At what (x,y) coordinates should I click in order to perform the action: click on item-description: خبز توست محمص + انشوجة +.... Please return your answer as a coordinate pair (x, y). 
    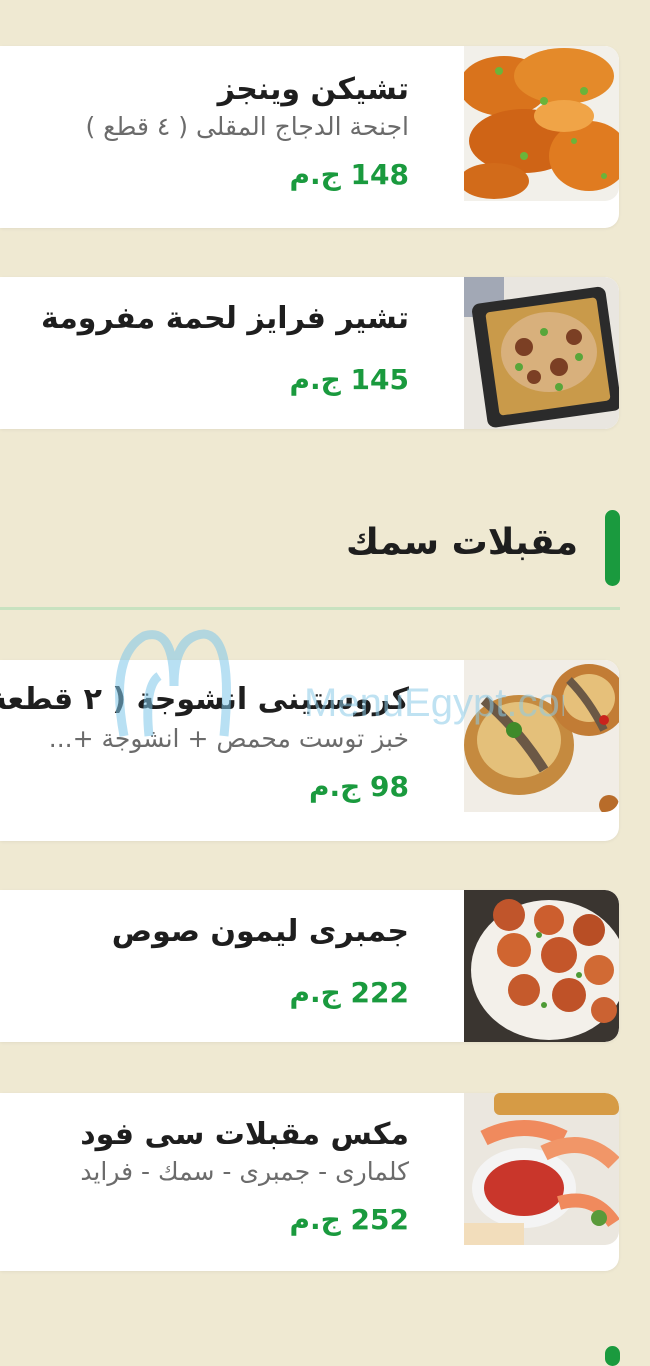
    Looking at the image, I should click on (228, 738).